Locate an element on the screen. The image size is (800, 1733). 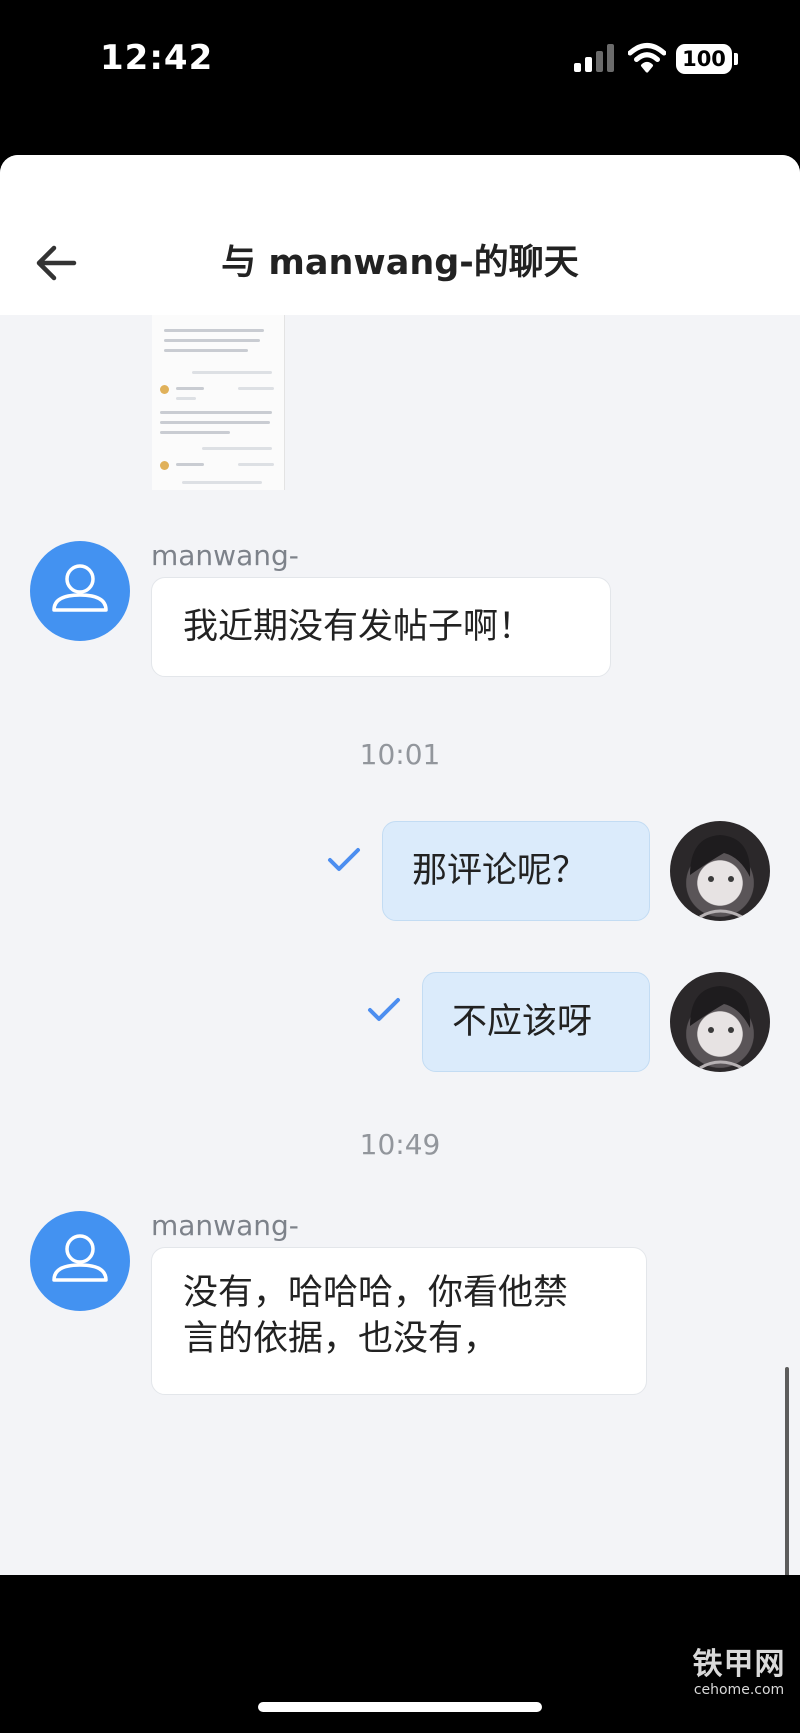
outgoing-message-bubble: 不应该呀 is located at coordinates (536, 1022).